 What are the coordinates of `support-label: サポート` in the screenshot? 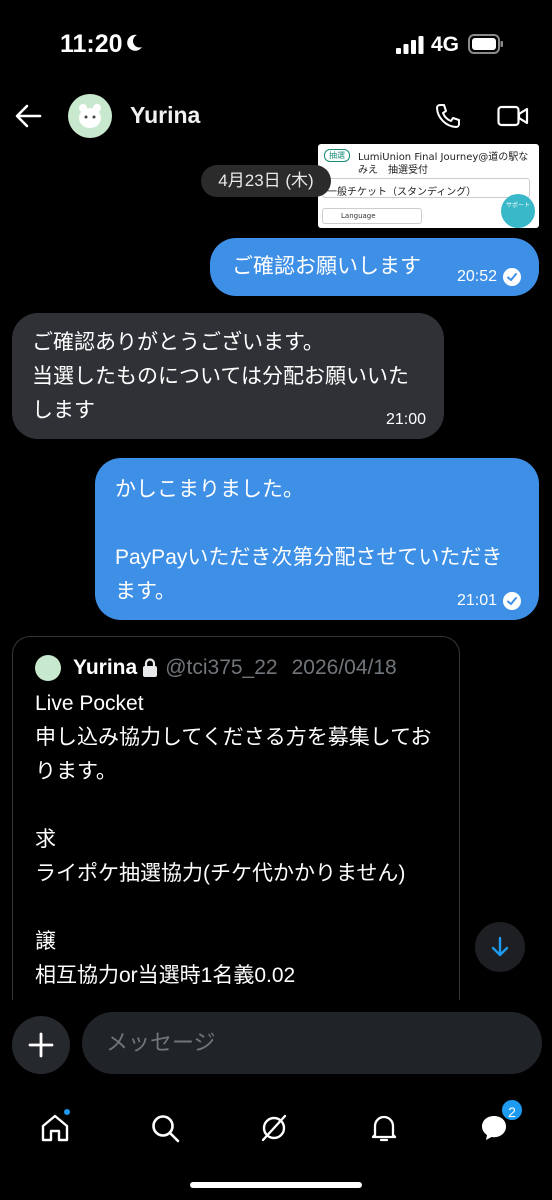 It's located at (517, 205).